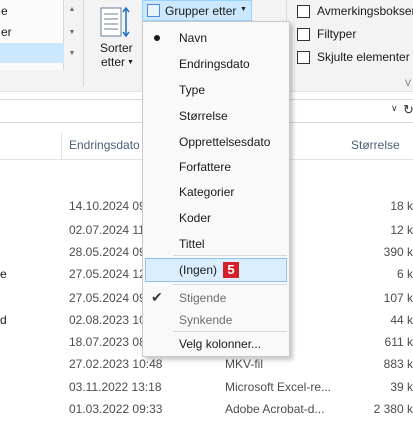  What do you see at coordinates (393, 409) in the screenshot?
I see `file-size: 2 380 k` at bounding box center [393, 409].